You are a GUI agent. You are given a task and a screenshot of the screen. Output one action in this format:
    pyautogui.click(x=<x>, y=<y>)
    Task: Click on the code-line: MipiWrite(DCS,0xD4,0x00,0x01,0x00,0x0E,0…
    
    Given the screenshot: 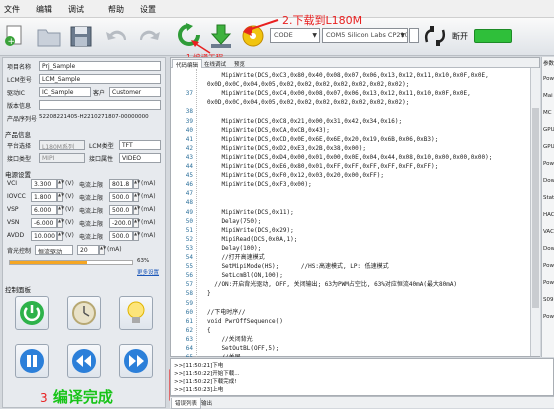 What is the action you would take?
    pyautogui.click(x=349, y=157)
    